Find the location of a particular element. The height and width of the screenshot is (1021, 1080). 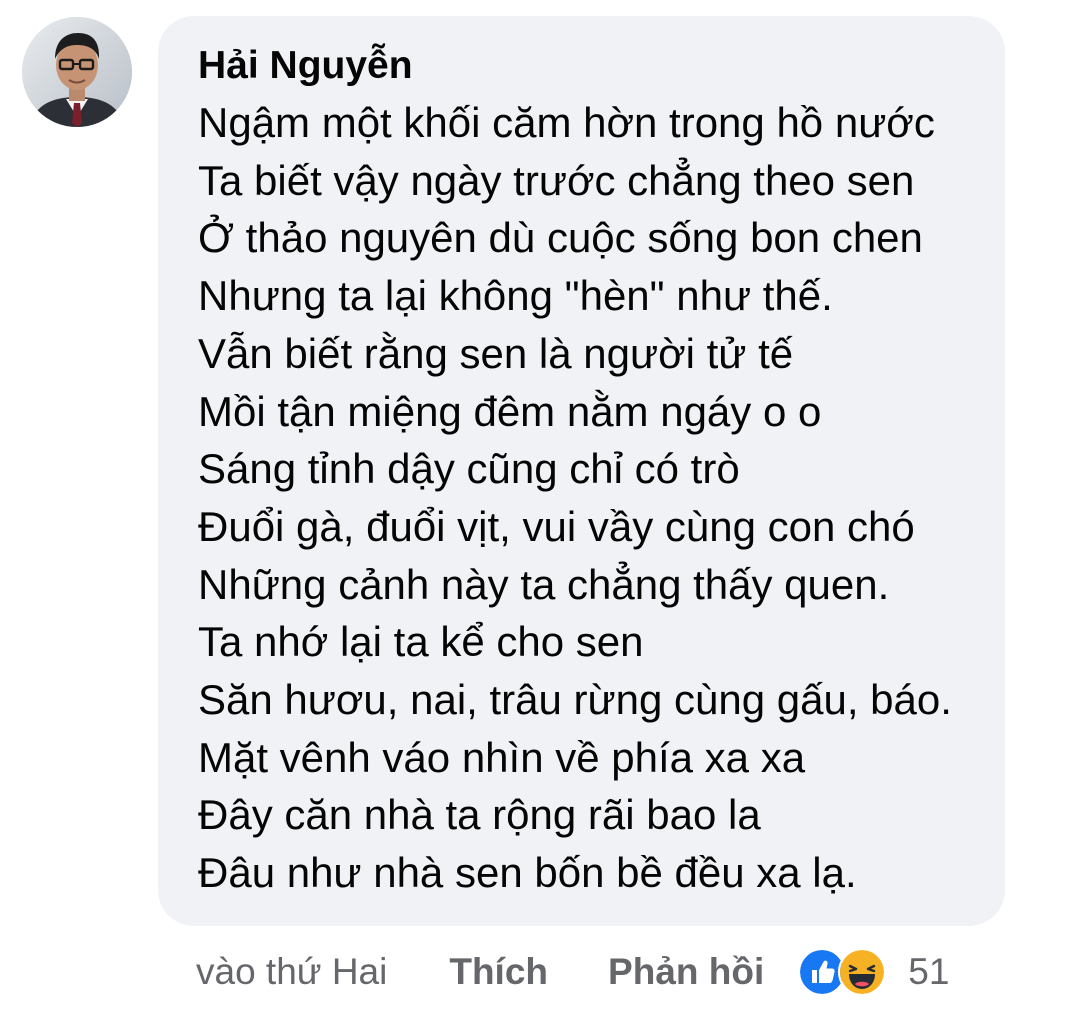

comment-line: Đâu như nhà sen bốn bề đều xa lạ. is located at coordinates (527, 873).